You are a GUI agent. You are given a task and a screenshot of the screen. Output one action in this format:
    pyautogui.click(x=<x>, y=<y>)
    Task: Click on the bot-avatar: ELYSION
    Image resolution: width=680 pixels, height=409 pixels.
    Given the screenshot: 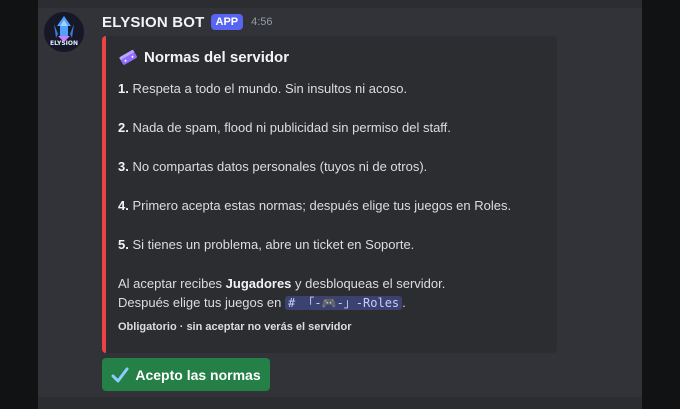 What is the action you would take?
    pyautogui.click(x=64, y=32)
    